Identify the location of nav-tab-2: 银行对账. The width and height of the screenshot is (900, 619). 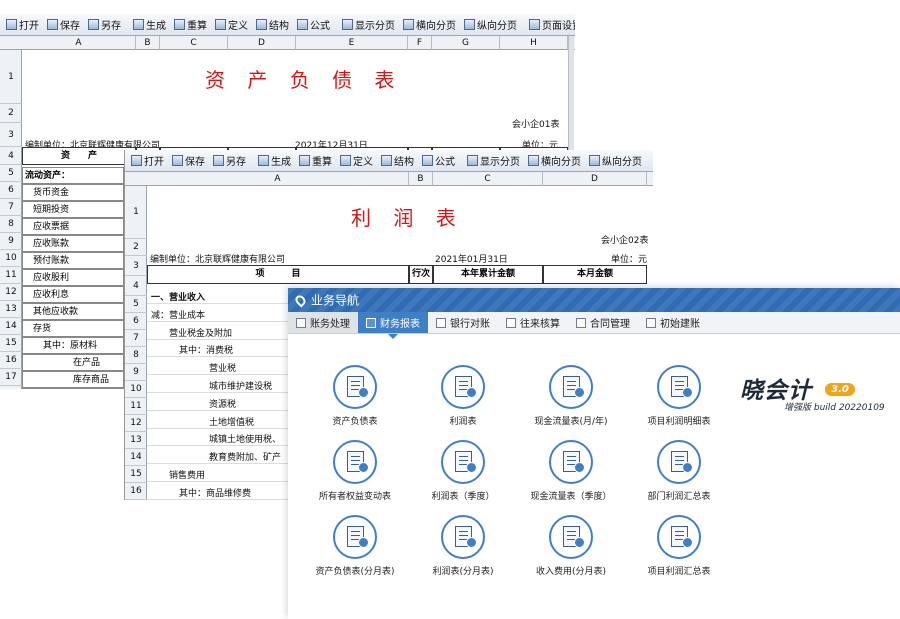
(463, 322).